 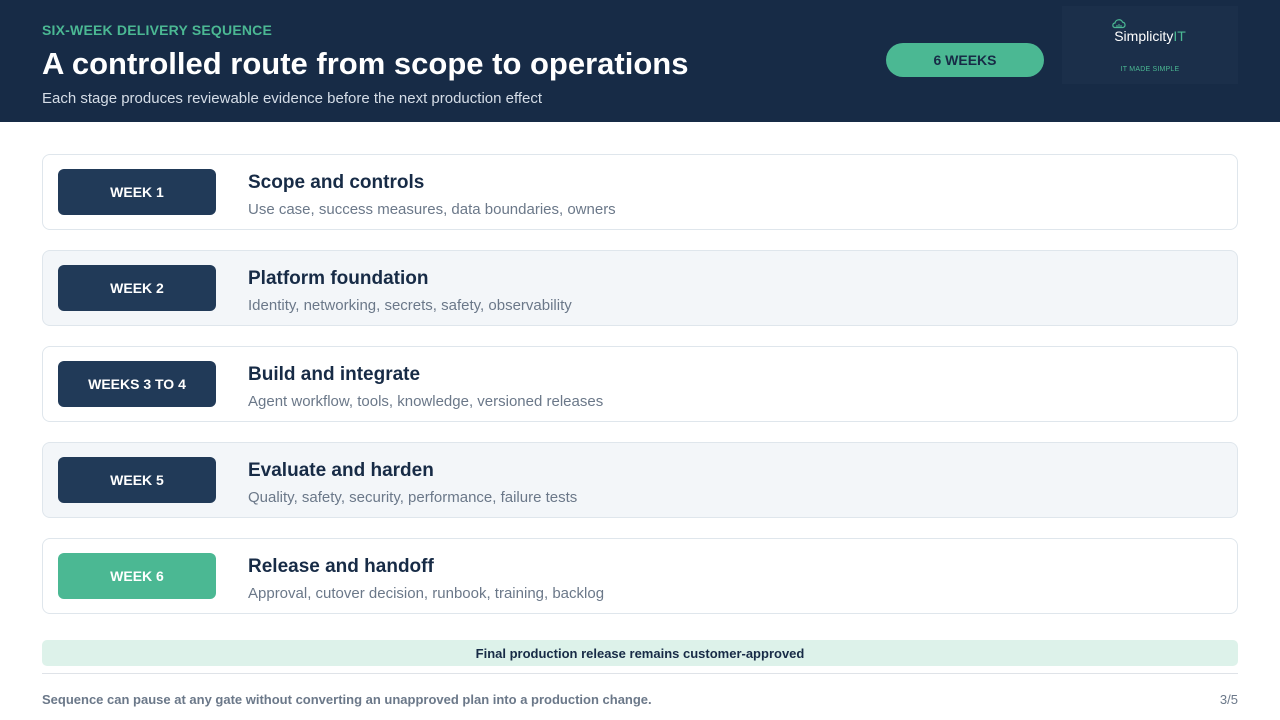 I want to click on week-badge: WEEK 1, so click(x=137, y=192).